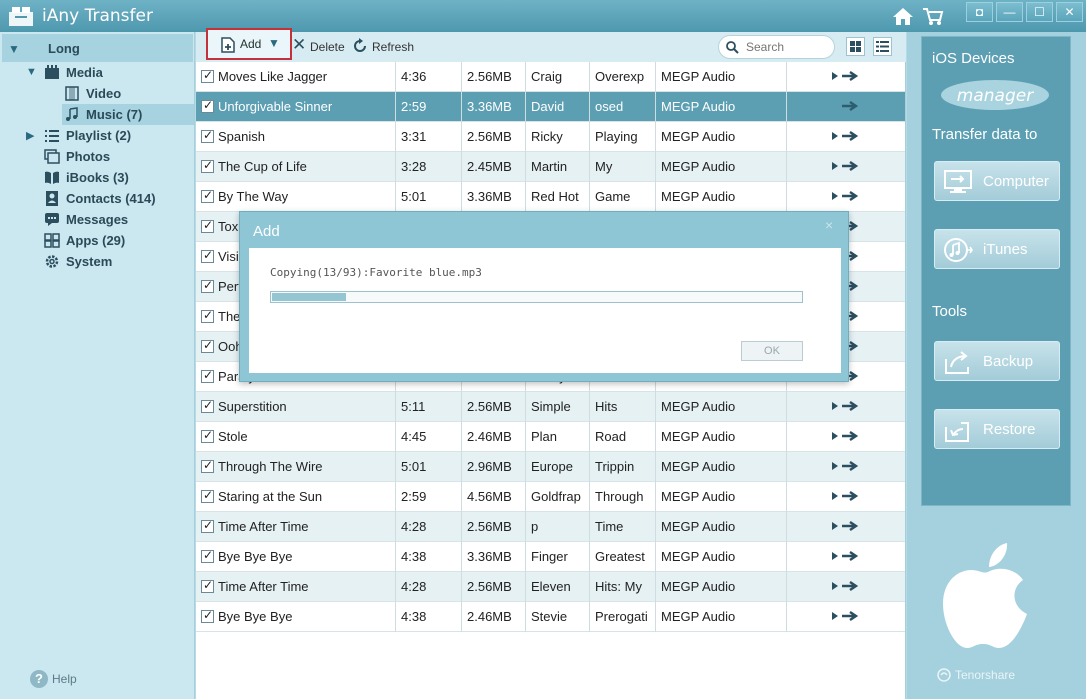  What do you see at coordinates (96, 240) in the screenshot?
I see `sidebar-item-label: Apps (29)` at bounding box center [96, 240].